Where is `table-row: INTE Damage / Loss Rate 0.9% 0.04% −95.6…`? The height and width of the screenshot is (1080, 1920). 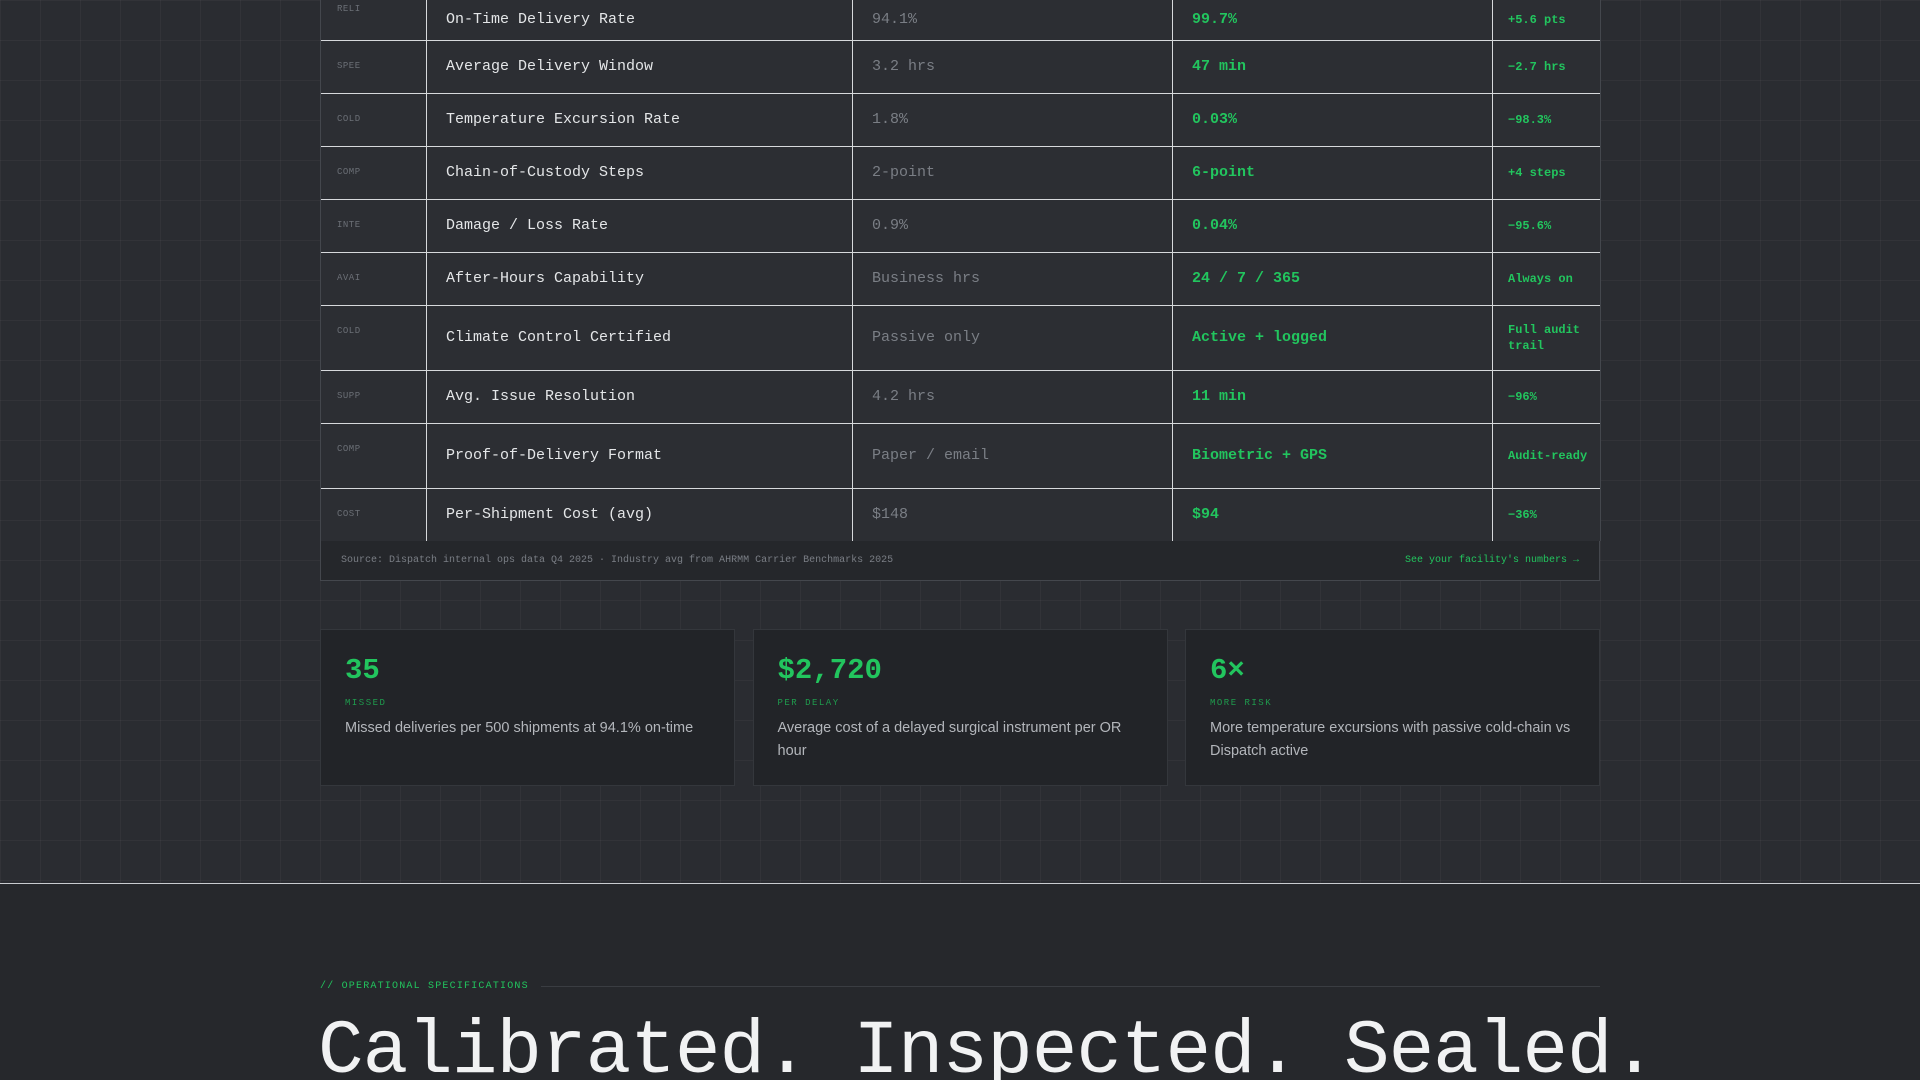
table-row: INTE Damage / Loss Rate 0.9% 0.04% −95.6… is located at coordinates (960, 225).